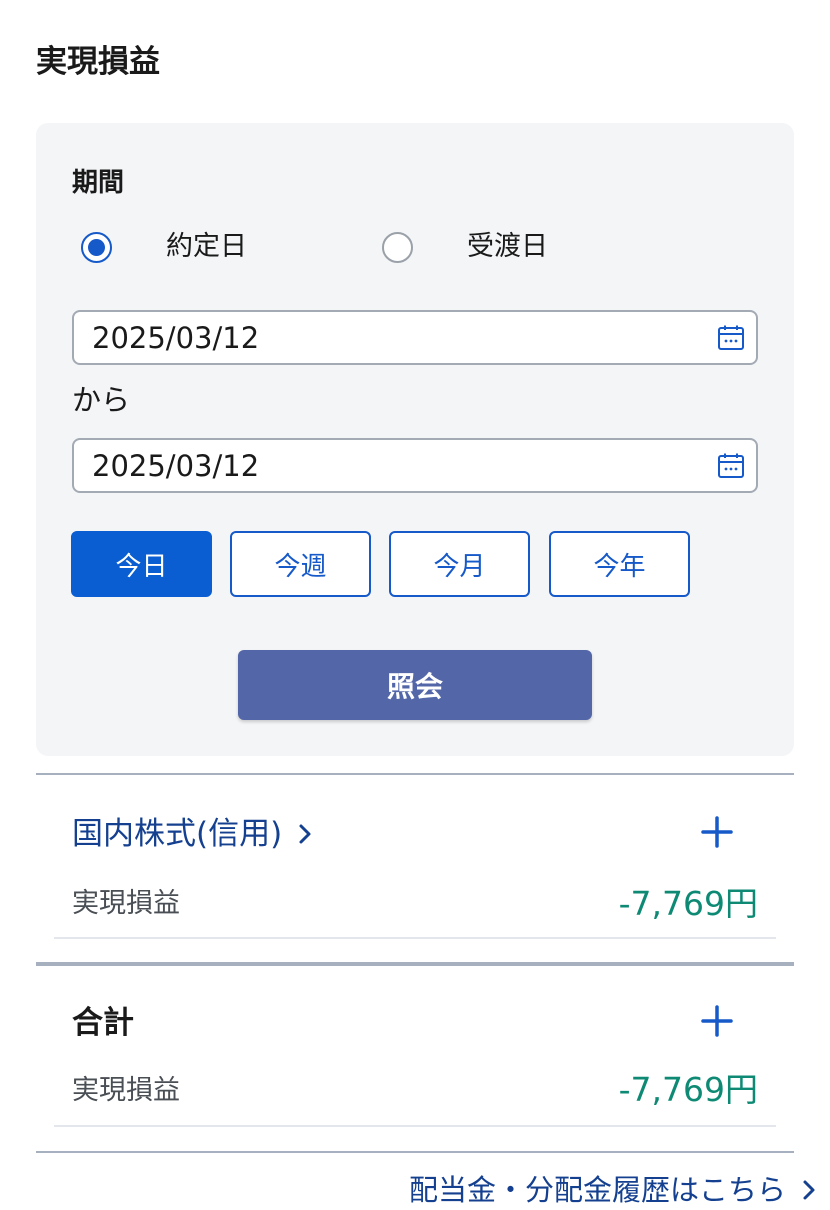  I want to click on radio-settlement-date: 受渡日, so click(465, 247).